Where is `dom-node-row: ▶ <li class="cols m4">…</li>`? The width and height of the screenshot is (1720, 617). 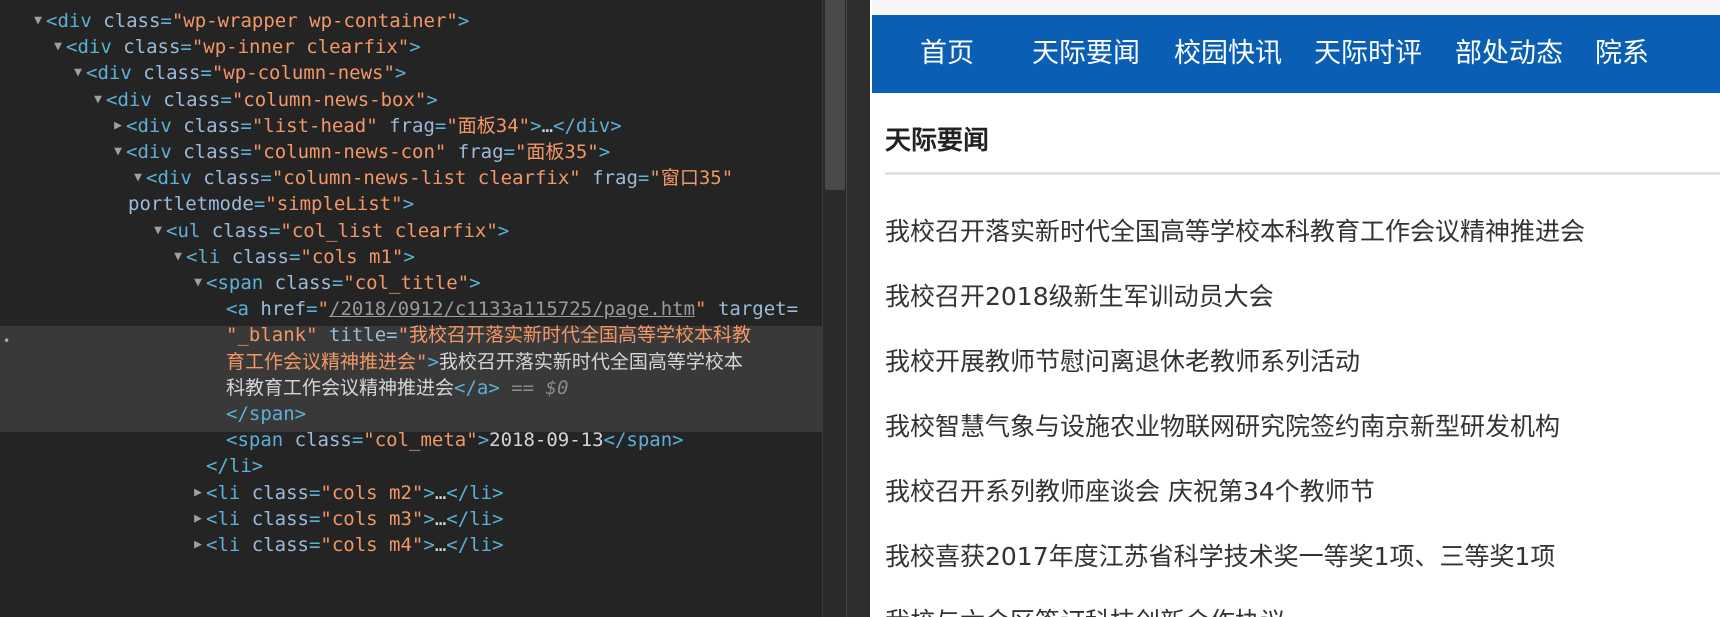
dom-node-row: ▶ <li class="cols m4">…</li> is located at coordinates (346, 545).